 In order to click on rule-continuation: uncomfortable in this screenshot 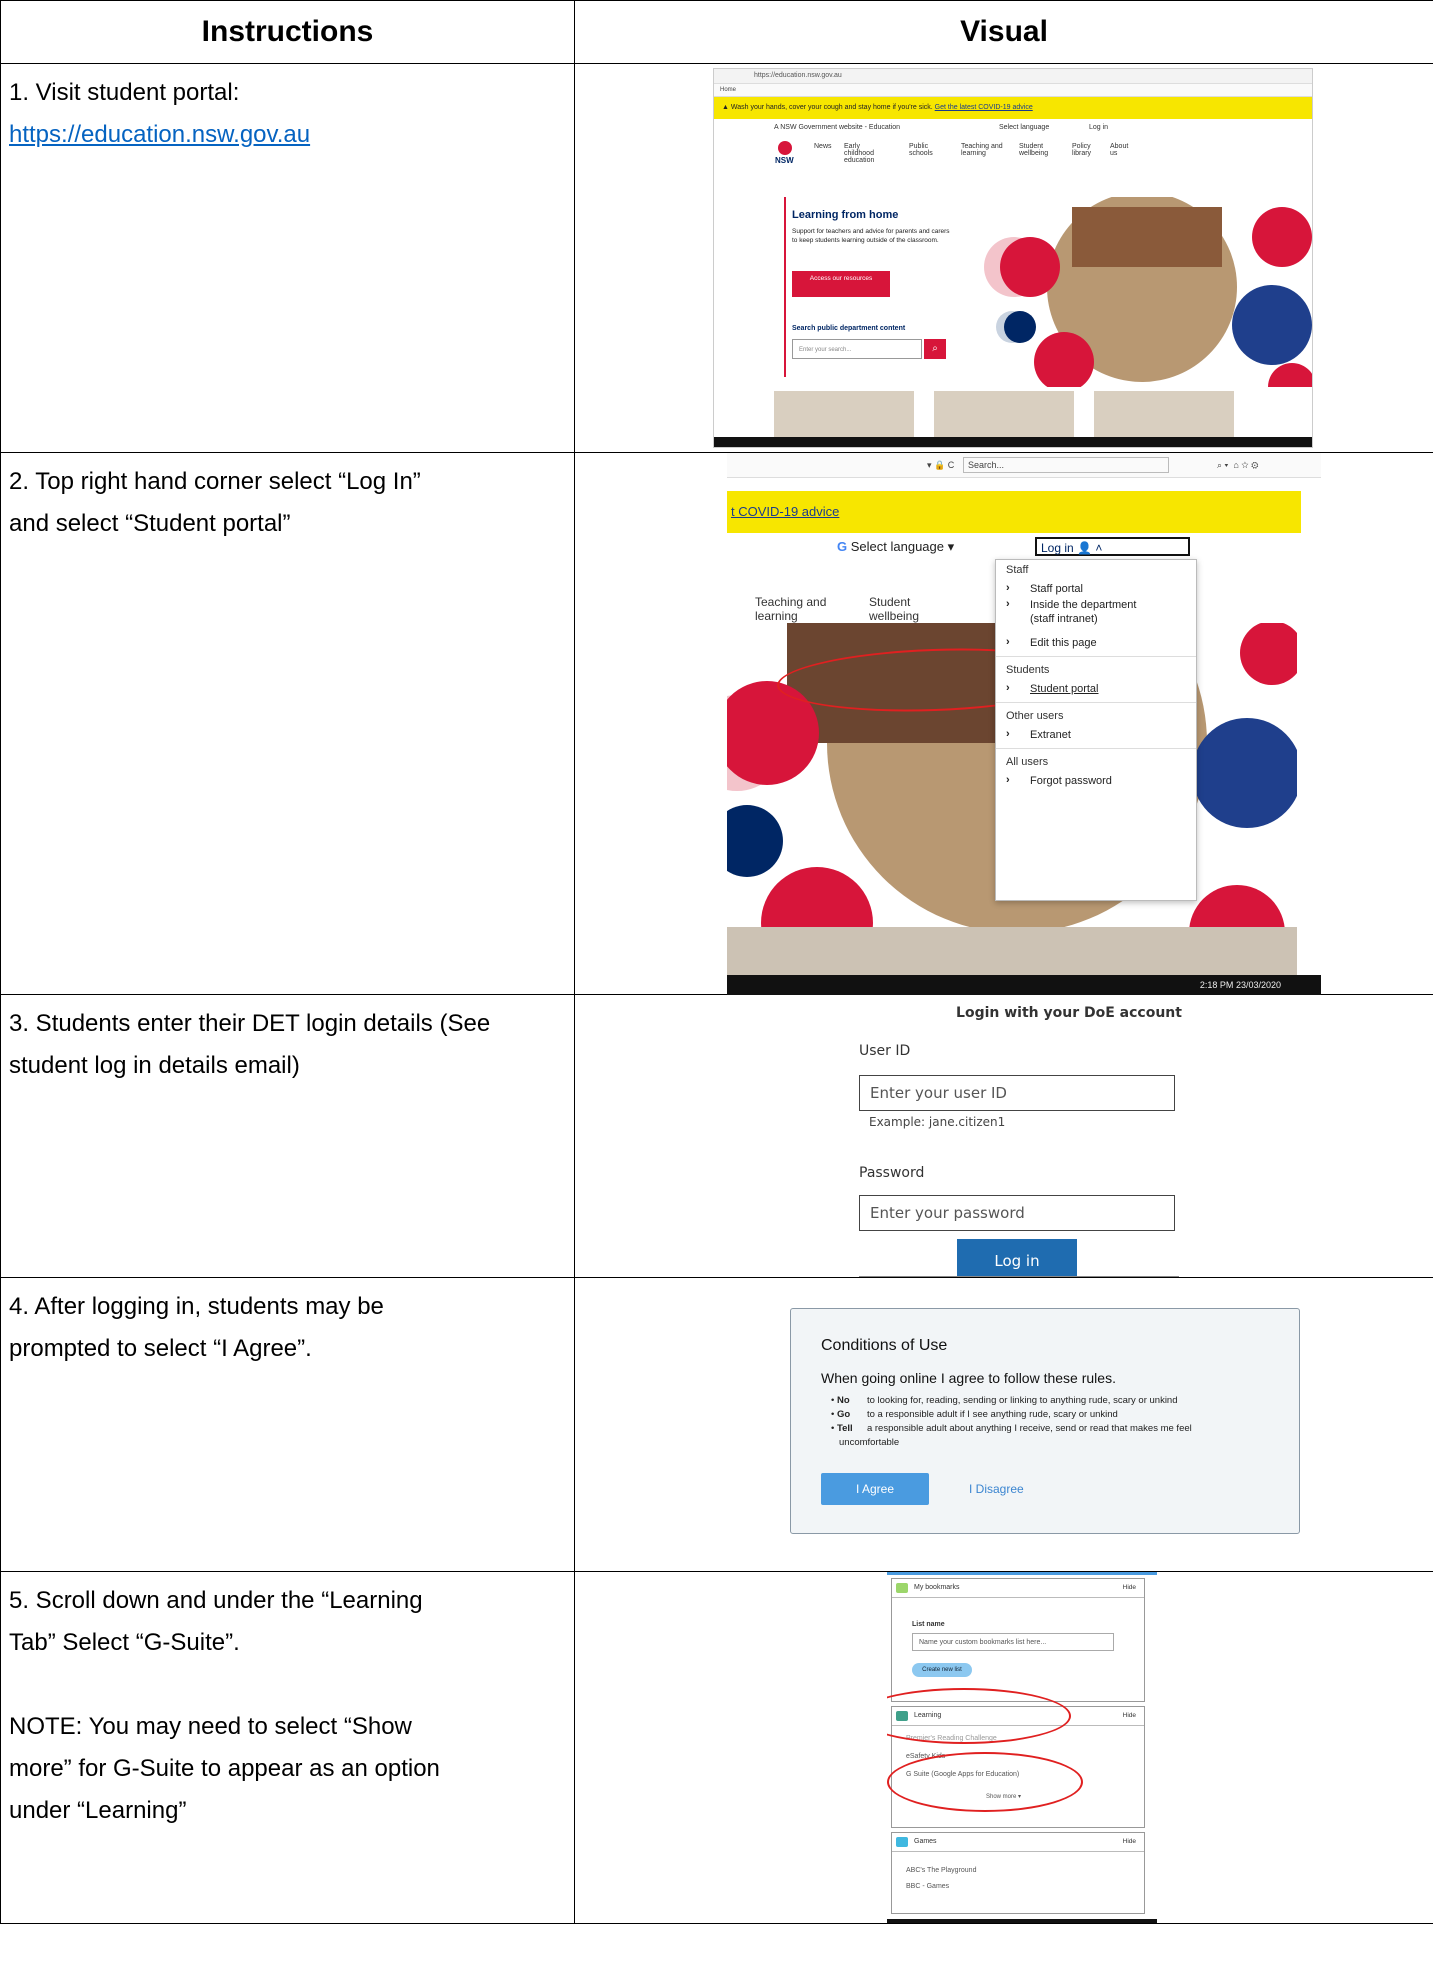, I will do `click(869, 1442)`.